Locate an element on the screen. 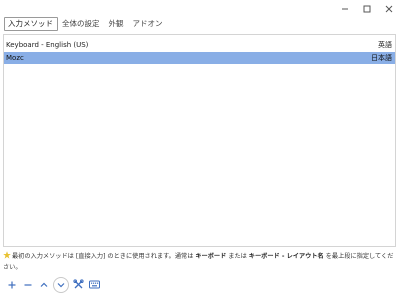 The image size is (400, 298). configure-button is located at coordinates (78, 285).